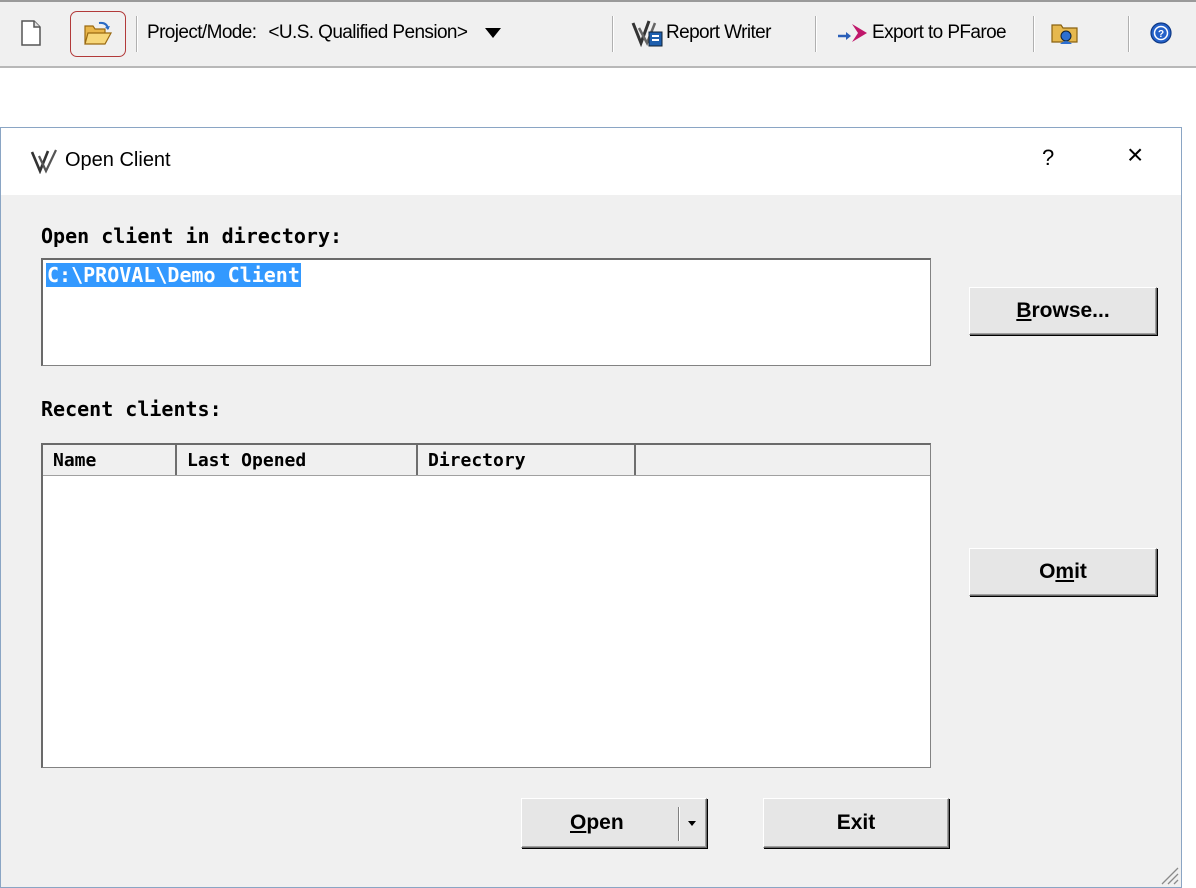 The height and width of the screenshot is (888, 1196). I want to click on split-divider, so click(678, 824).